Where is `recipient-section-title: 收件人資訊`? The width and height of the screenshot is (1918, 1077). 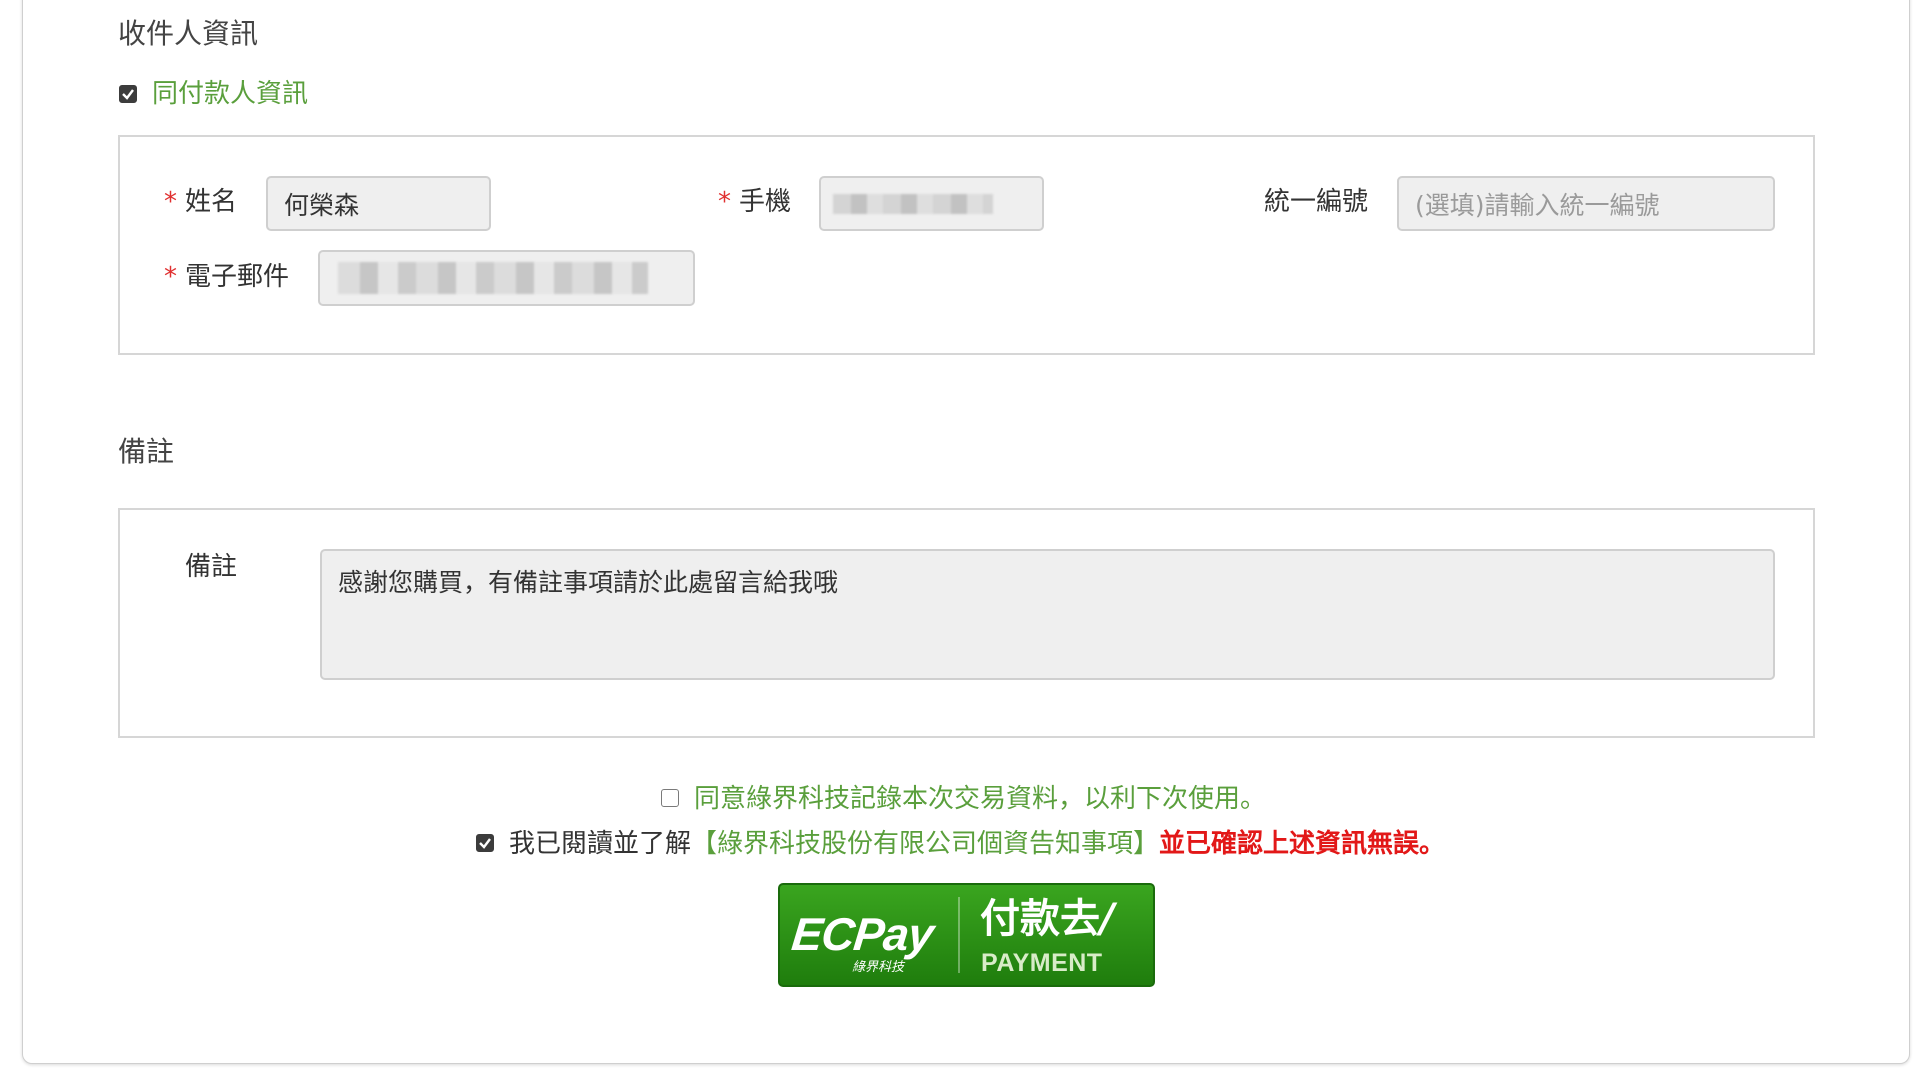
recipient-section-title: 收件人資訊 is located at coordinates (188, 33).